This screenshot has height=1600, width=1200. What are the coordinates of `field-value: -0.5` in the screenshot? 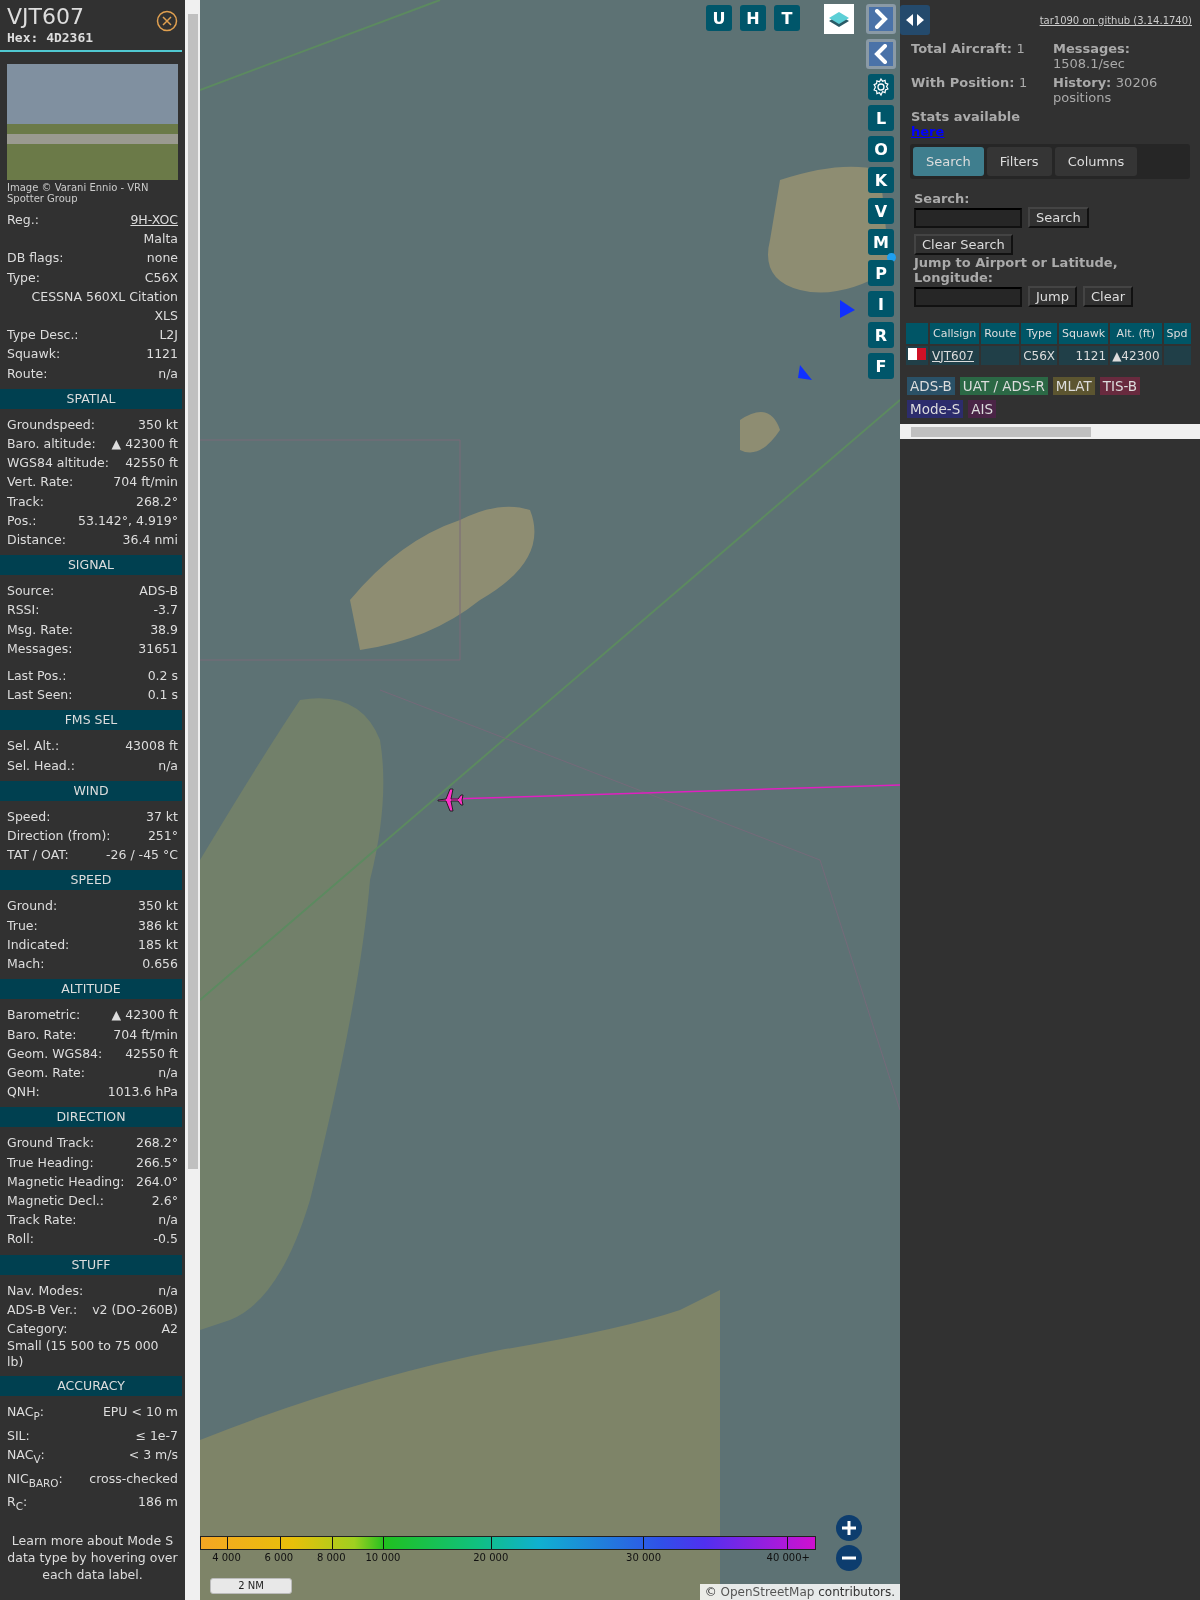 It's located at (165, 1239).